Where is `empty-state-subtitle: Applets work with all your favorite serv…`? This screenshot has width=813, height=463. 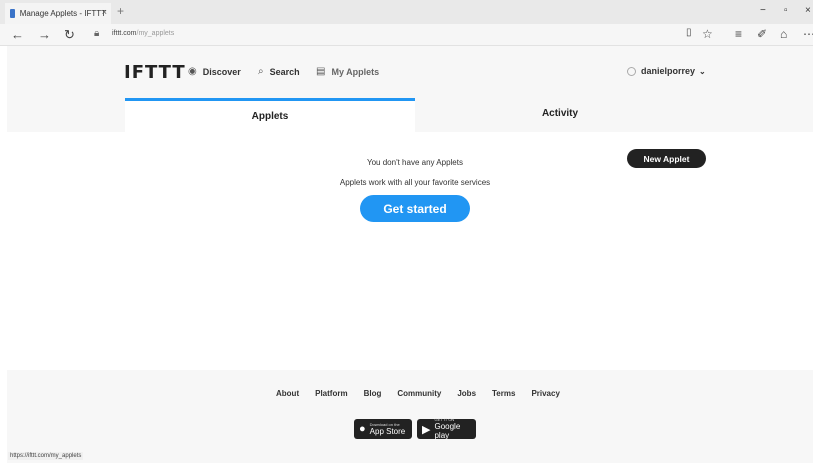
empty-state-subtitle: Applets work with all your favorite serv… is located at coordinates (415, 182).